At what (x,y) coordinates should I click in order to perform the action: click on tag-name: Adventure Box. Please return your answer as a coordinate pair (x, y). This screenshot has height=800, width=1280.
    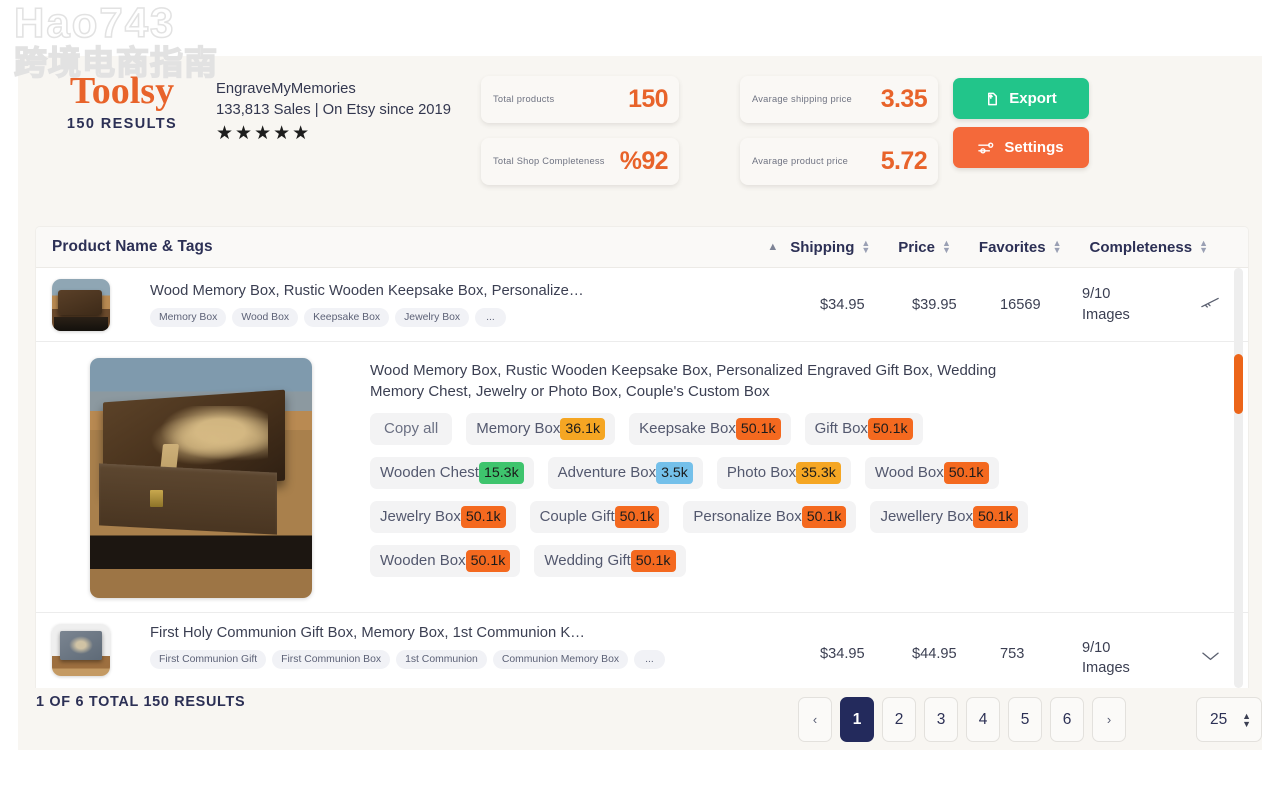
    Looking at the image, I should click on (607, 473).